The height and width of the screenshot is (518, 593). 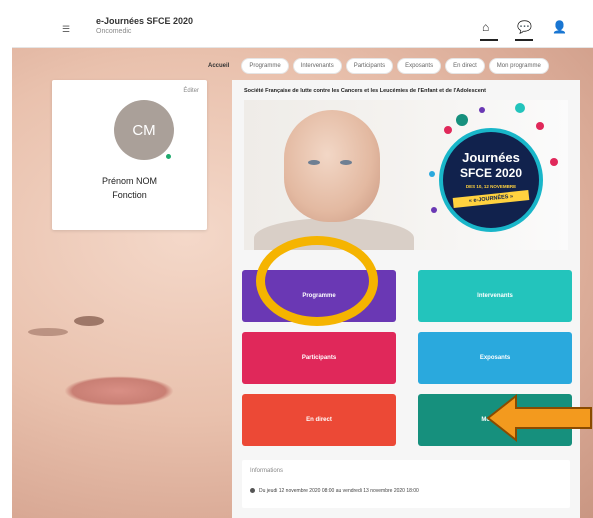 I want to click on user-icon: 👤, so click(x=559, y=27).